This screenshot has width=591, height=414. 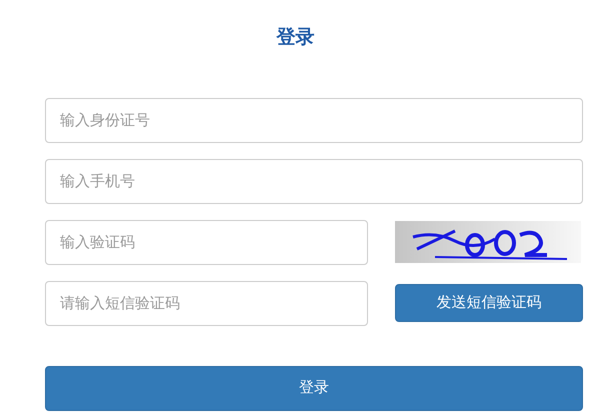 I want to click on login-button: 登录, so click(x=314, y=388).